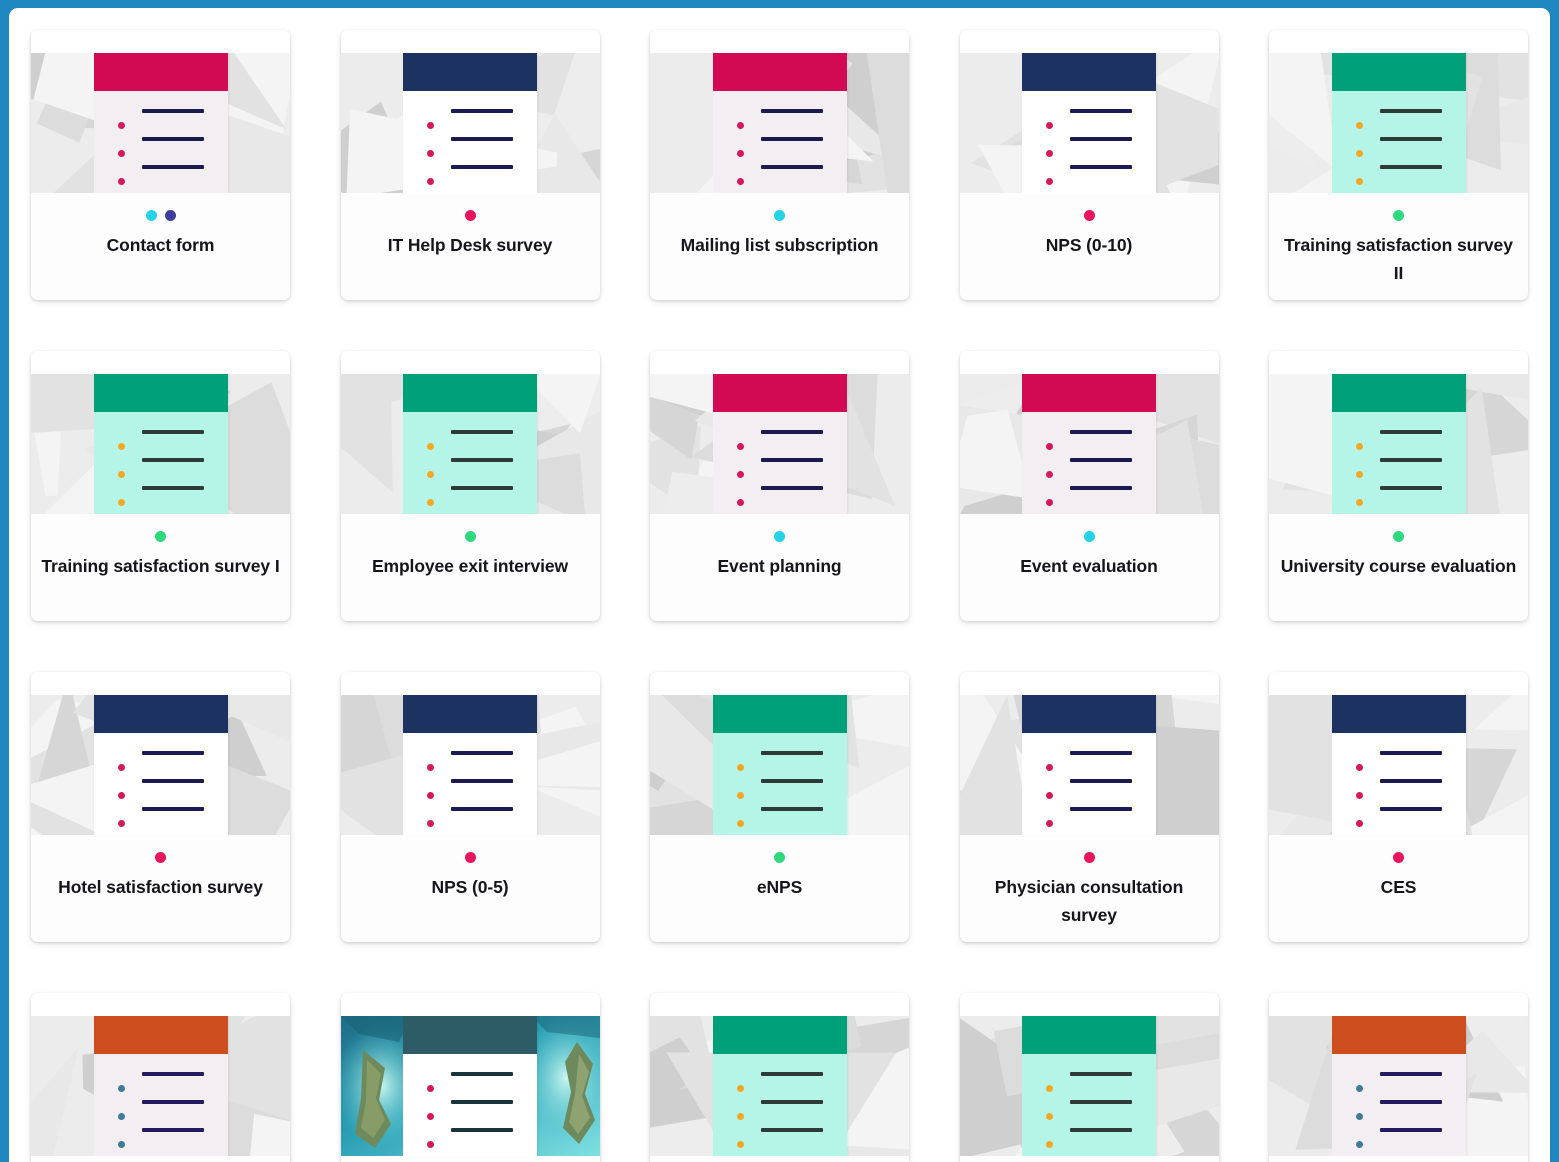 The height and width of the screenshot is (1162, 1559). Describe the element at coordinates (779, 887) in the screenshot. I see `template-card-title: eNPS` at that location.